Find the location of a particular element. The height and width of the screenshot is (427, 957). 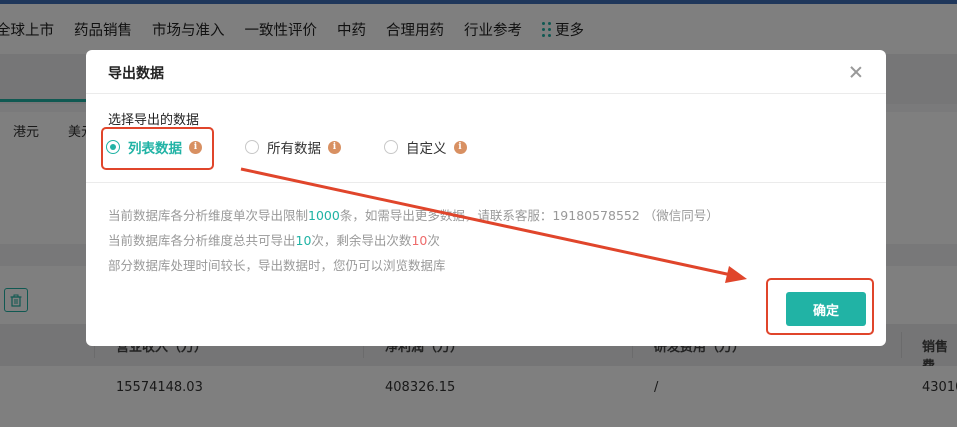

radio-custom: 自定义 i is located at coordinates (425, 147).